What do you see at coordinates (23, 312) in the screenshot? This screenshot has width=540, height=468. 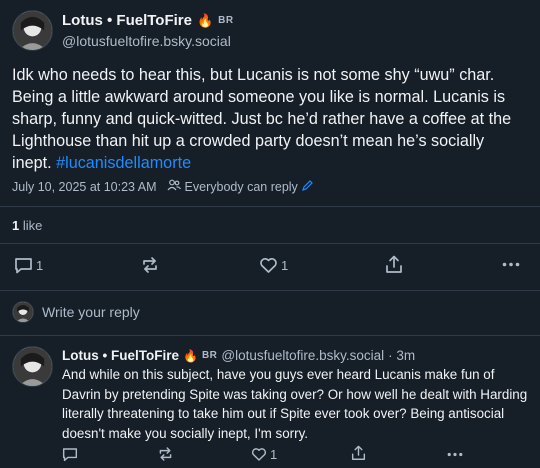 I see `current-user-avatar` at bounding box center [23, 312].